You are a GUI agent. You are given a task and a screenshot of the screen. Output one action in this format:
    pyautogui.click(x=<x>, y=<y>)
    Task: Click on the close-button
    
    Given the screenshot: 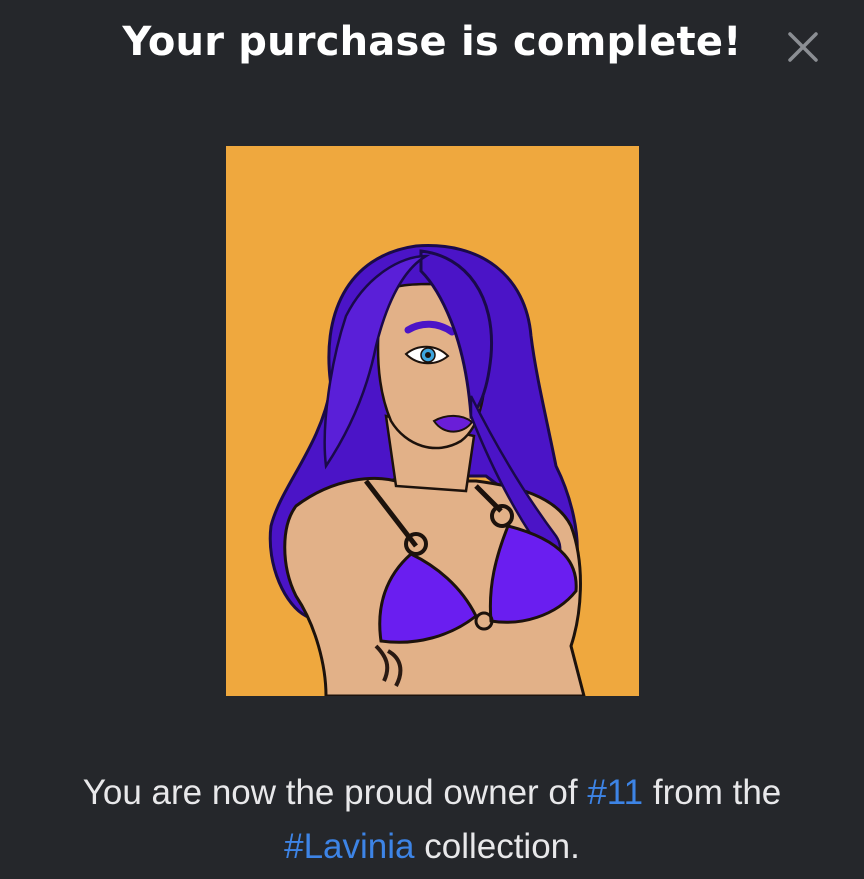 What is the action you would take?
    pyautogui.click(x=803, y=47)
    